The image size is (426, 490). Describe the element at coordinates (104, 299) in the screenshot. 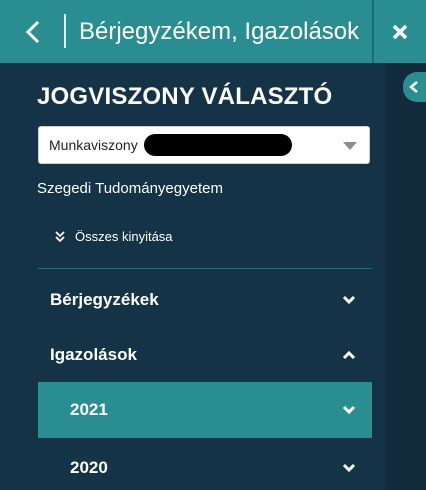

I see `menu-item-label: Bérjegyzékek` at that location.